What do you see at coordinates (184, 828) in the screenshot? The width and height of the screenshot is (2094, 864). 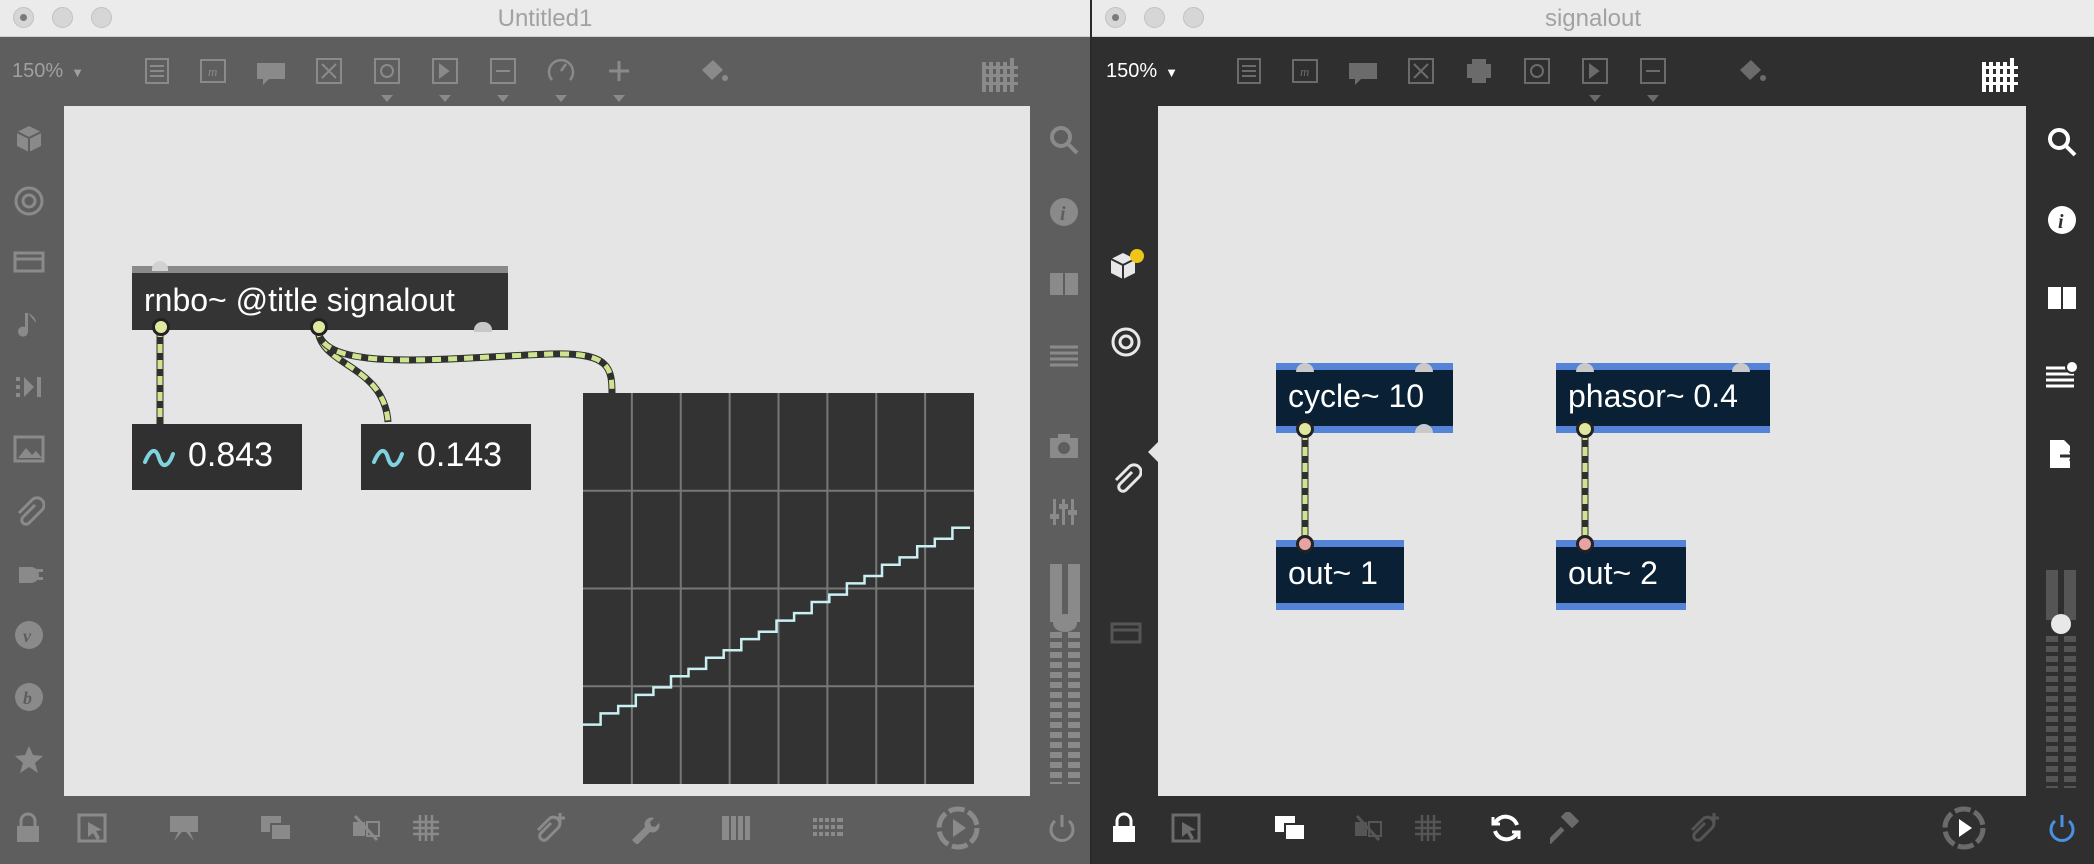 I see `chat-icon` at bounding box center [184, 828].